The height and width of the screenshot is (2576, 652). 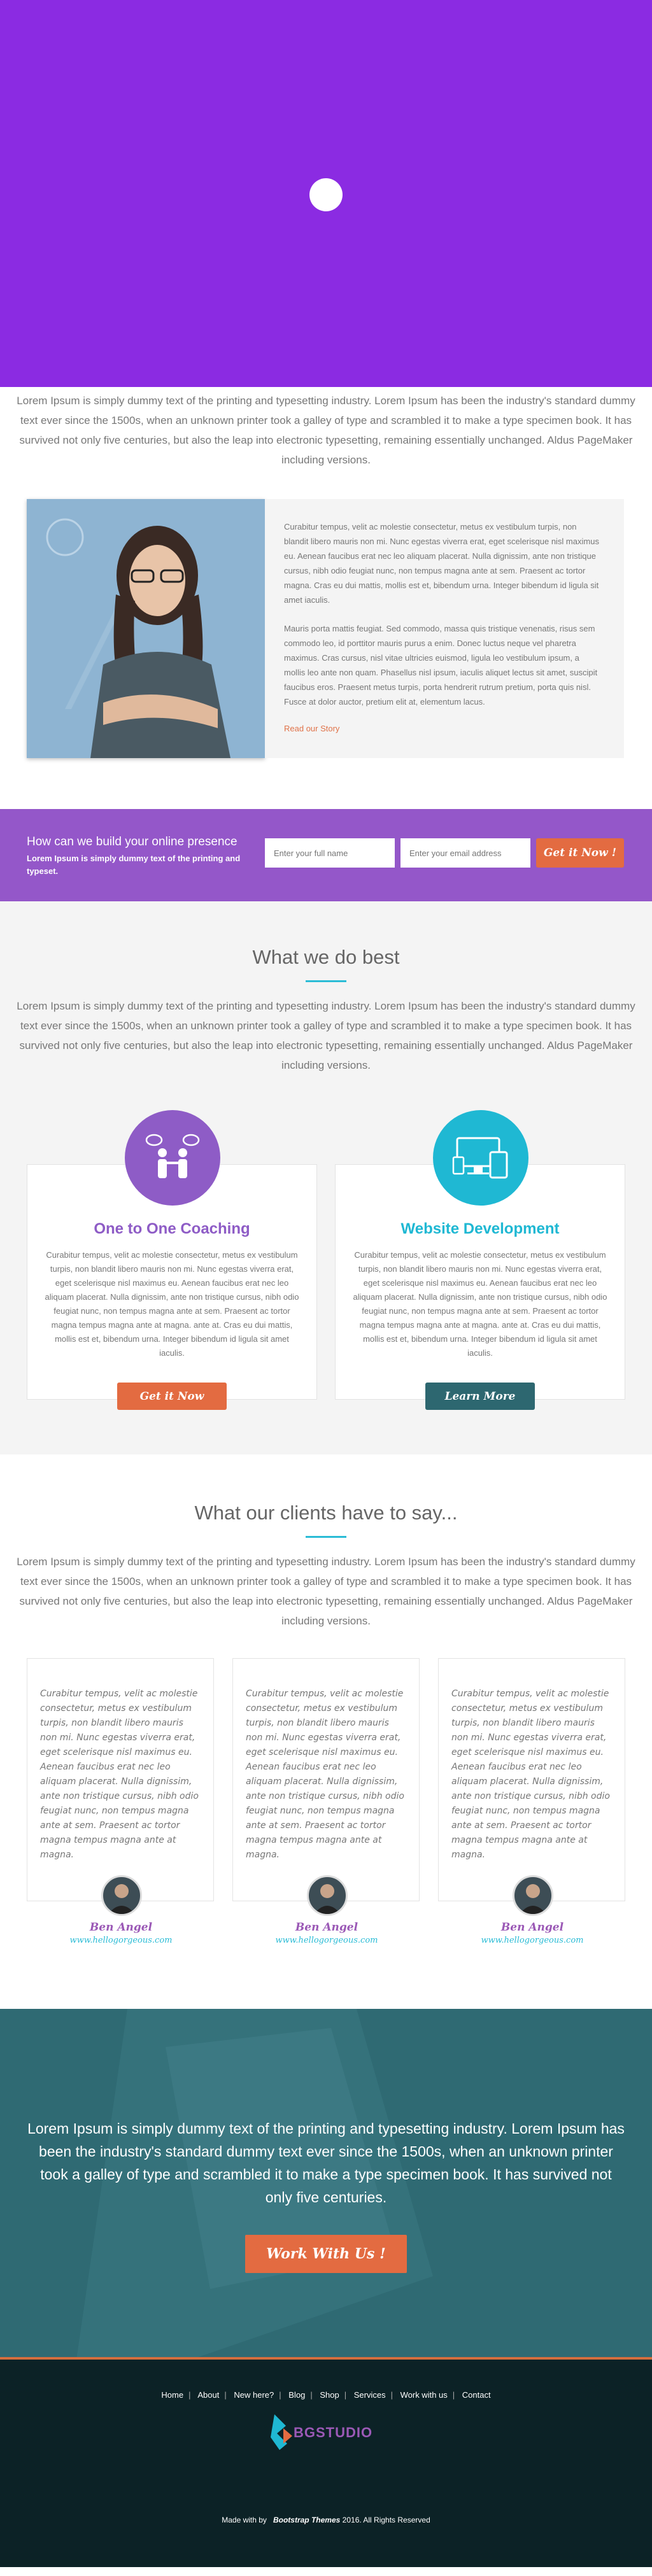 What do you see at coordinates (173, 1158) in the screenshot?
I see `coaching-icon` at bounding box center [173, 1158].